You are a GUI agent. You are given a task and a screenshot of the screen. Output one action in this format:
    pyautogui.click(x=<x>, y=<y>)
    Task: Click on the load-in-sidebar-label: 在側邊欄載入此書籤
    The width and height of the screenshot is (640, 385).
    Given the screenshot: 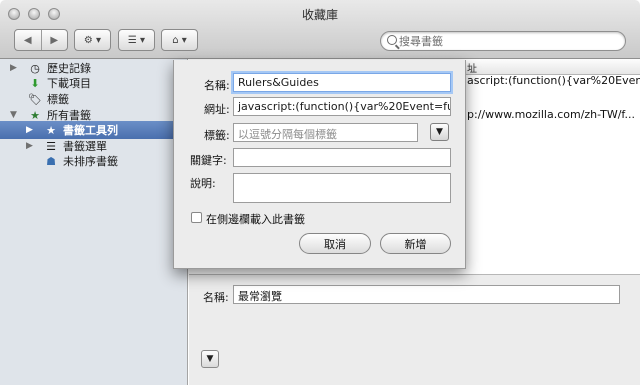 What is the action you would take?
    pyautogui.click(x=255, y=219)
    